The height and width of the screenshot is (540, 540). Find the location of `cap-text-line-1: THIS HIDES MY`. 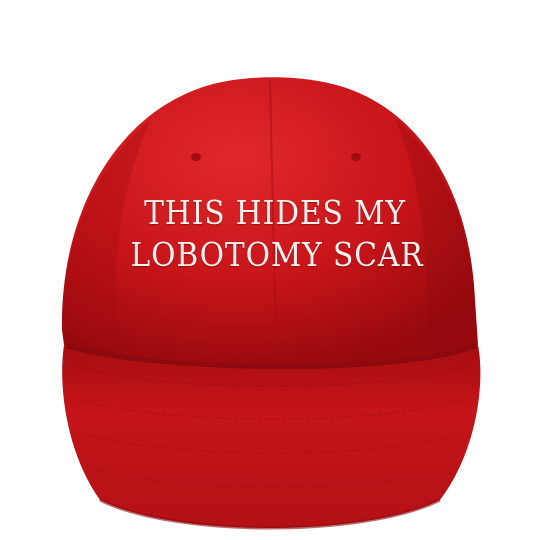

cap-text-line-1: THIS HIDES MY is located at coordinates (275, 212).